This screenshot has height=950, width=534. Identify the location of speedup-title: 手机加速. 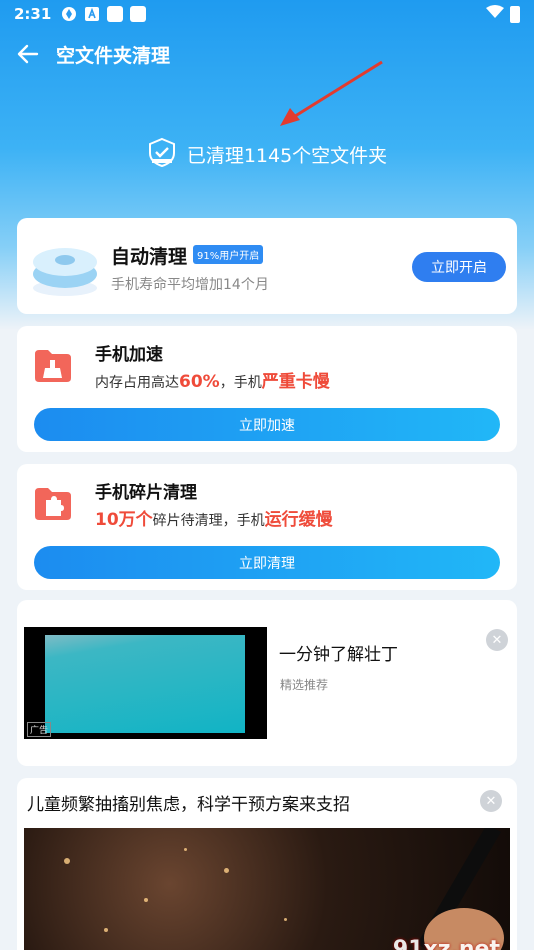
(129, 355).